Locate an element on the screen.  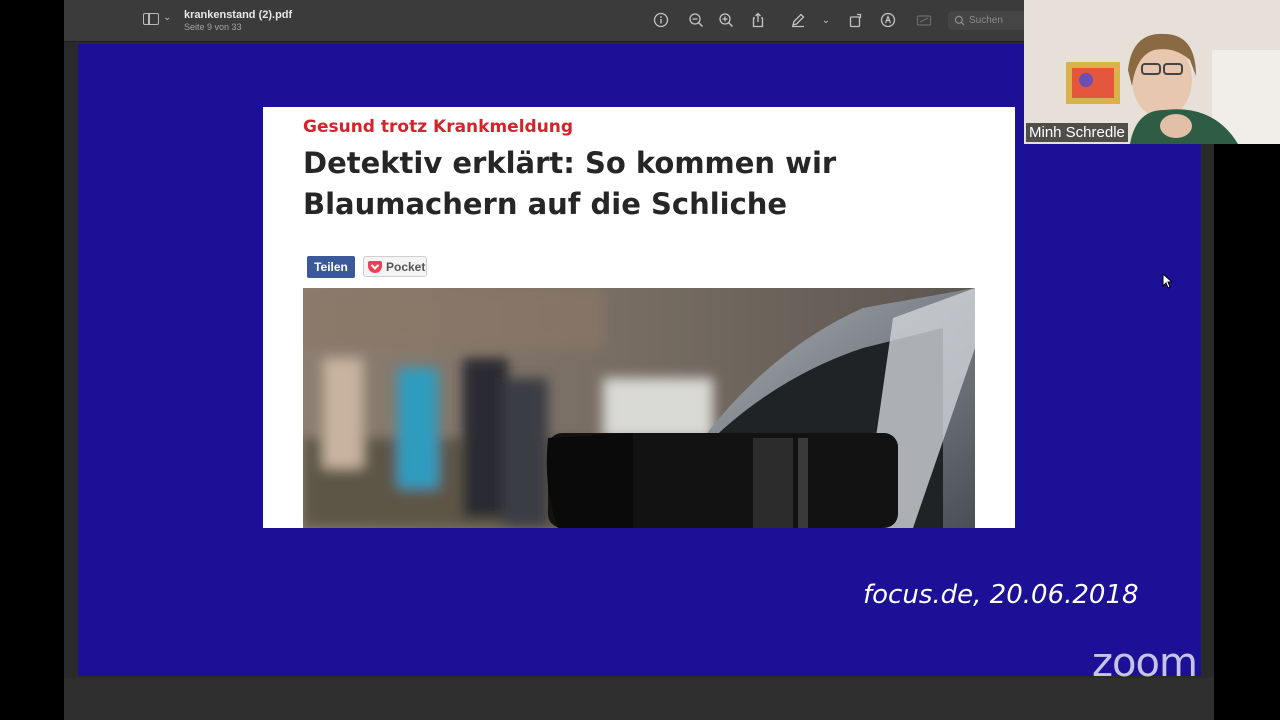
info-icon is located at coordinates (661, 20).